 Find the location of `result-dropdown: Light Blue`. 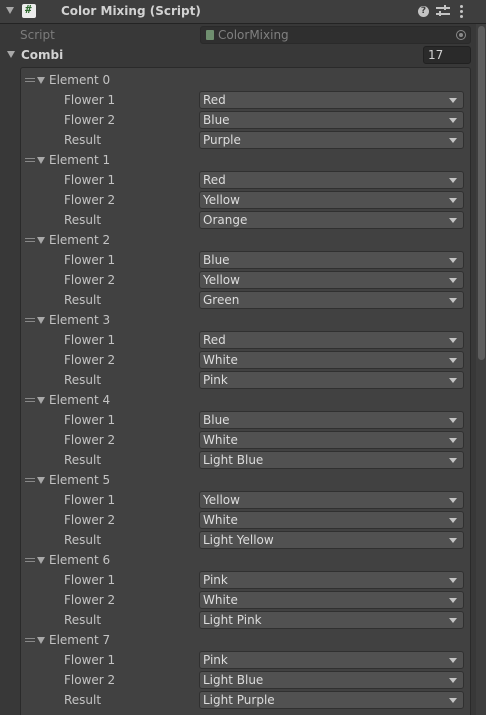

result-dropdown: Light Blue is located at coordinates (331, 460).